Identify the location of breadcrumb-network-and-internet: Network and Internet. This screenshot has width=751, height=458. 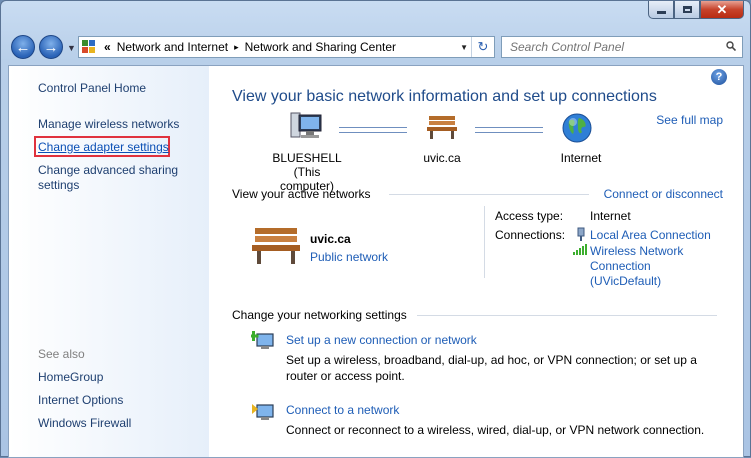
(172, 47).